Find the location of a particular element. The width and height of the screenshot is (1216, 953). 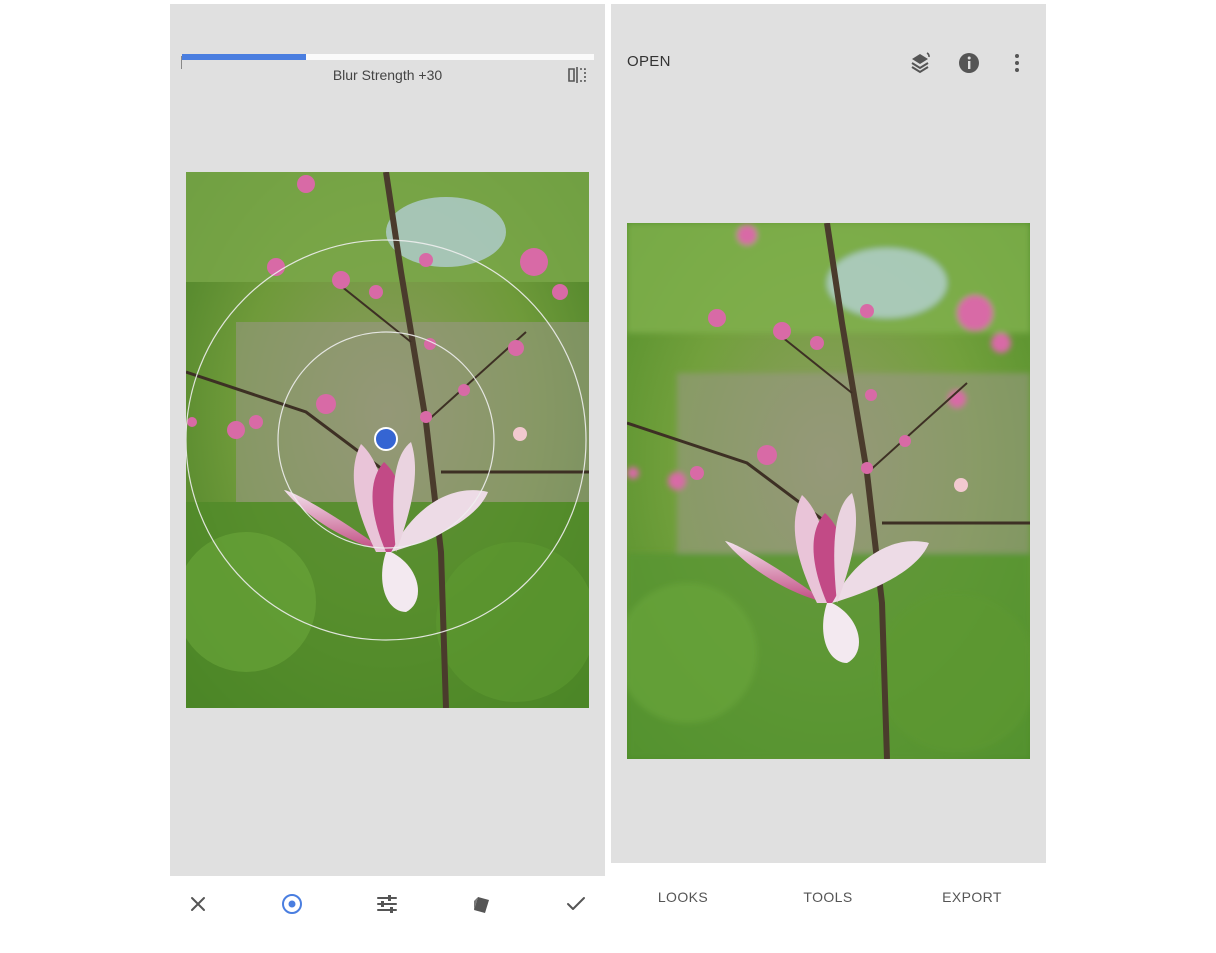

blur-shape-button is located at coordinates (292, 904).